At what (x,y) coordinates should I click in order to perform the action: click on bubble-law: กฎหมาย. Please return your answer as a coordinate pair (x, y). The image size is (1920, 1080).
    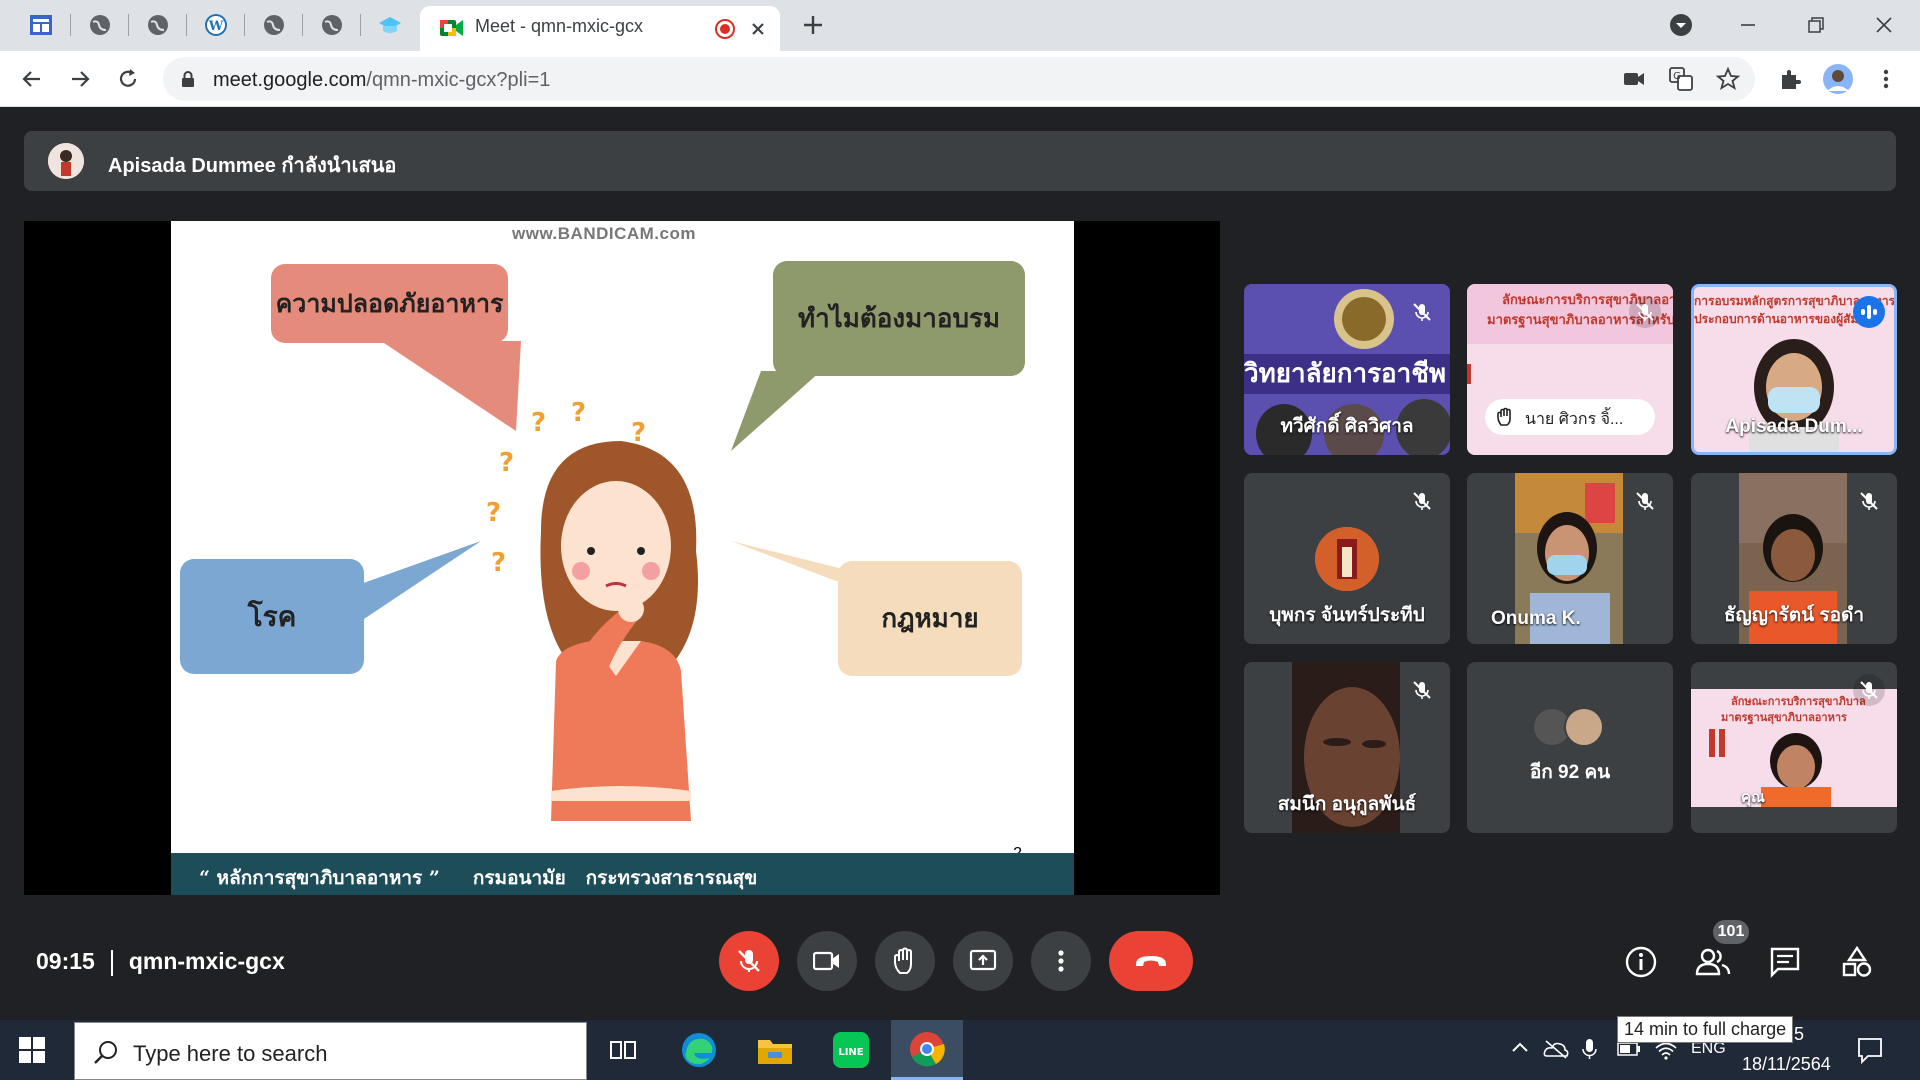
    Looking at the image, I should click on (930, 618).